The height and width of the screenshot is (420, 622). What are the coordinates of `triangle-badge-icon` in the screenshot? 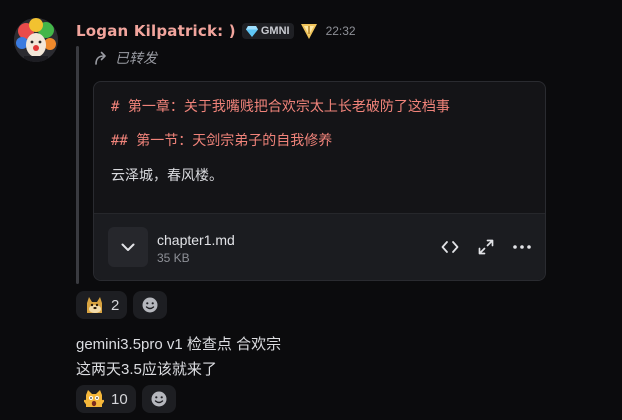 It's located at (309, 31).